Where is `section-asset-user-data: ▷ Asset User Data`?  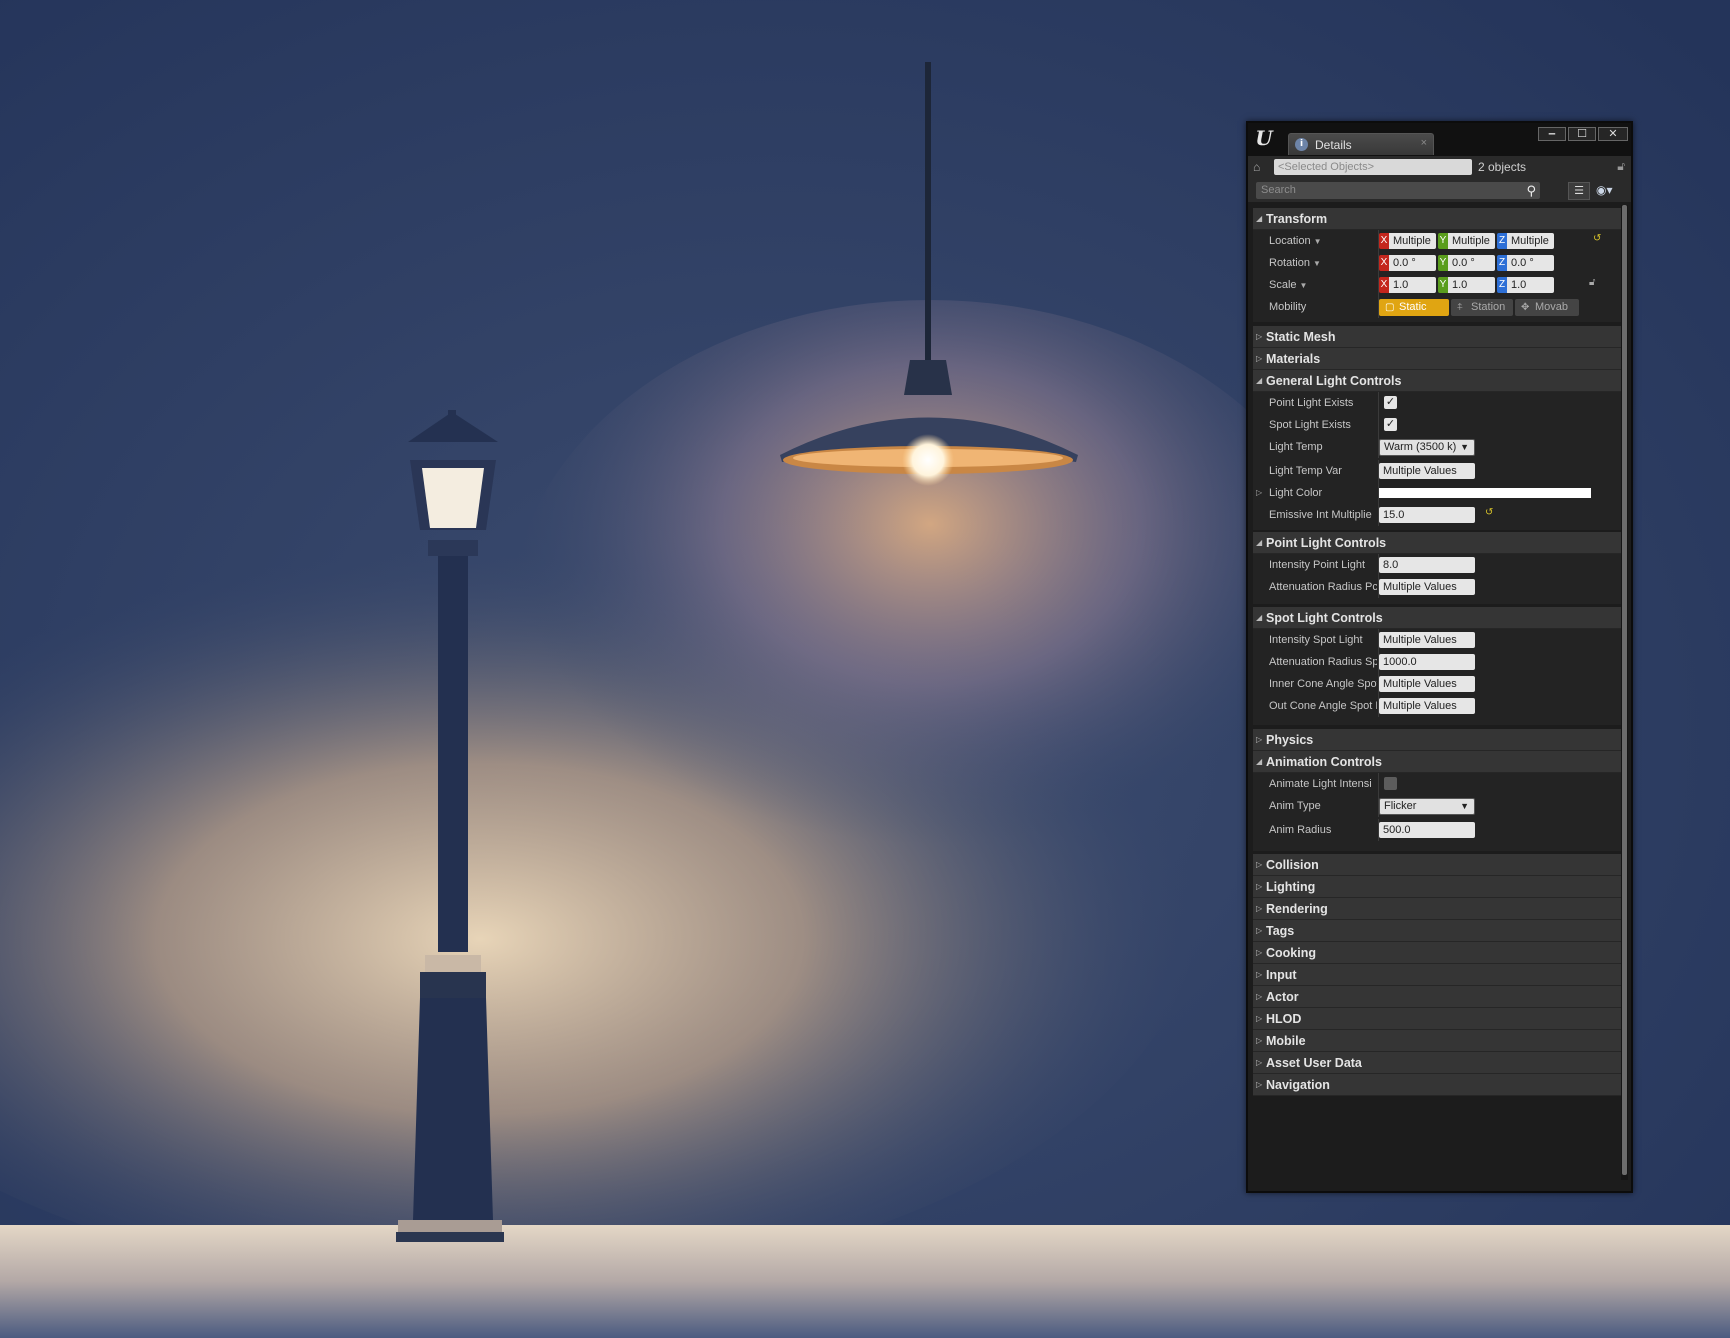
section-asset-user-data: ▷ Asset User Data is located at coordinates (1437, 1063).